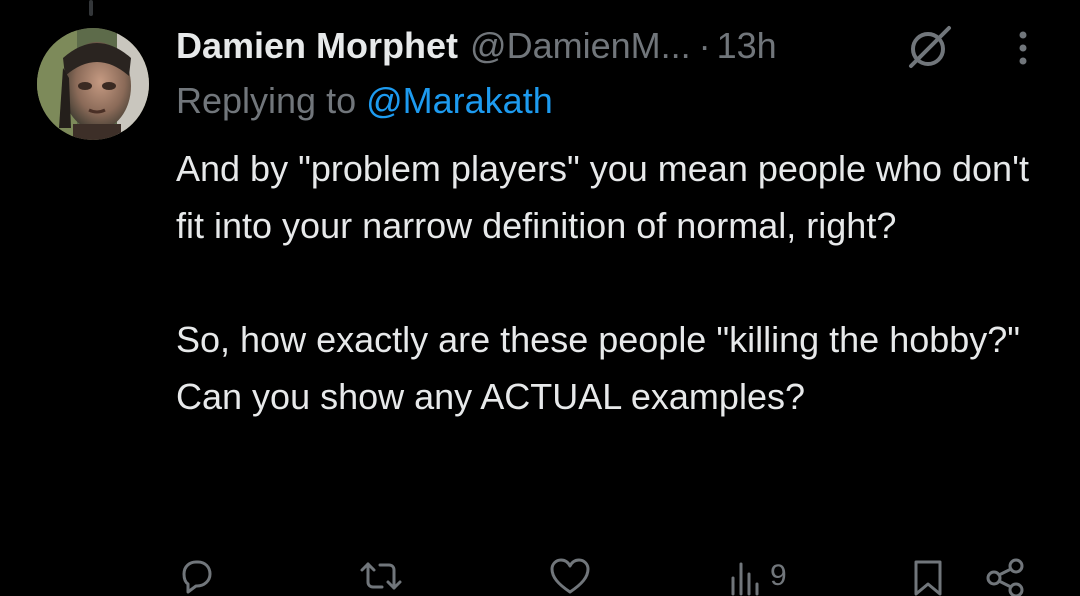  I want to click on more-options-icon, so click(1023, 48).